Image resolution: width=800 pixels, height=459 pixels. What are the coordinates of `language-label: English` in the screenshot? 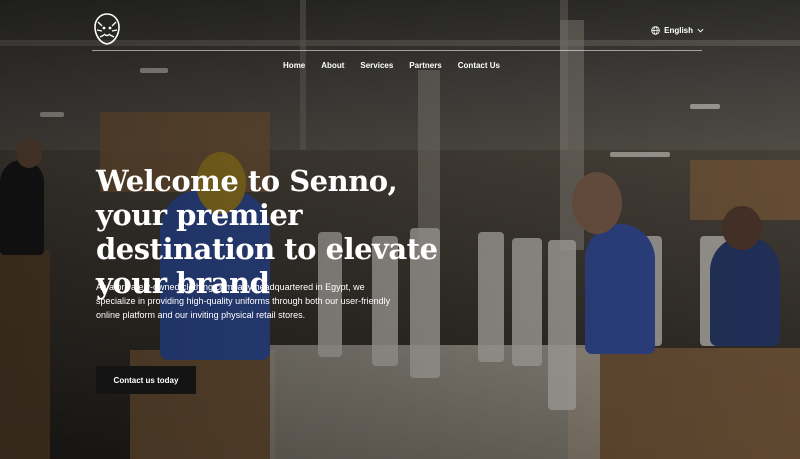 It's located at (678, 30).